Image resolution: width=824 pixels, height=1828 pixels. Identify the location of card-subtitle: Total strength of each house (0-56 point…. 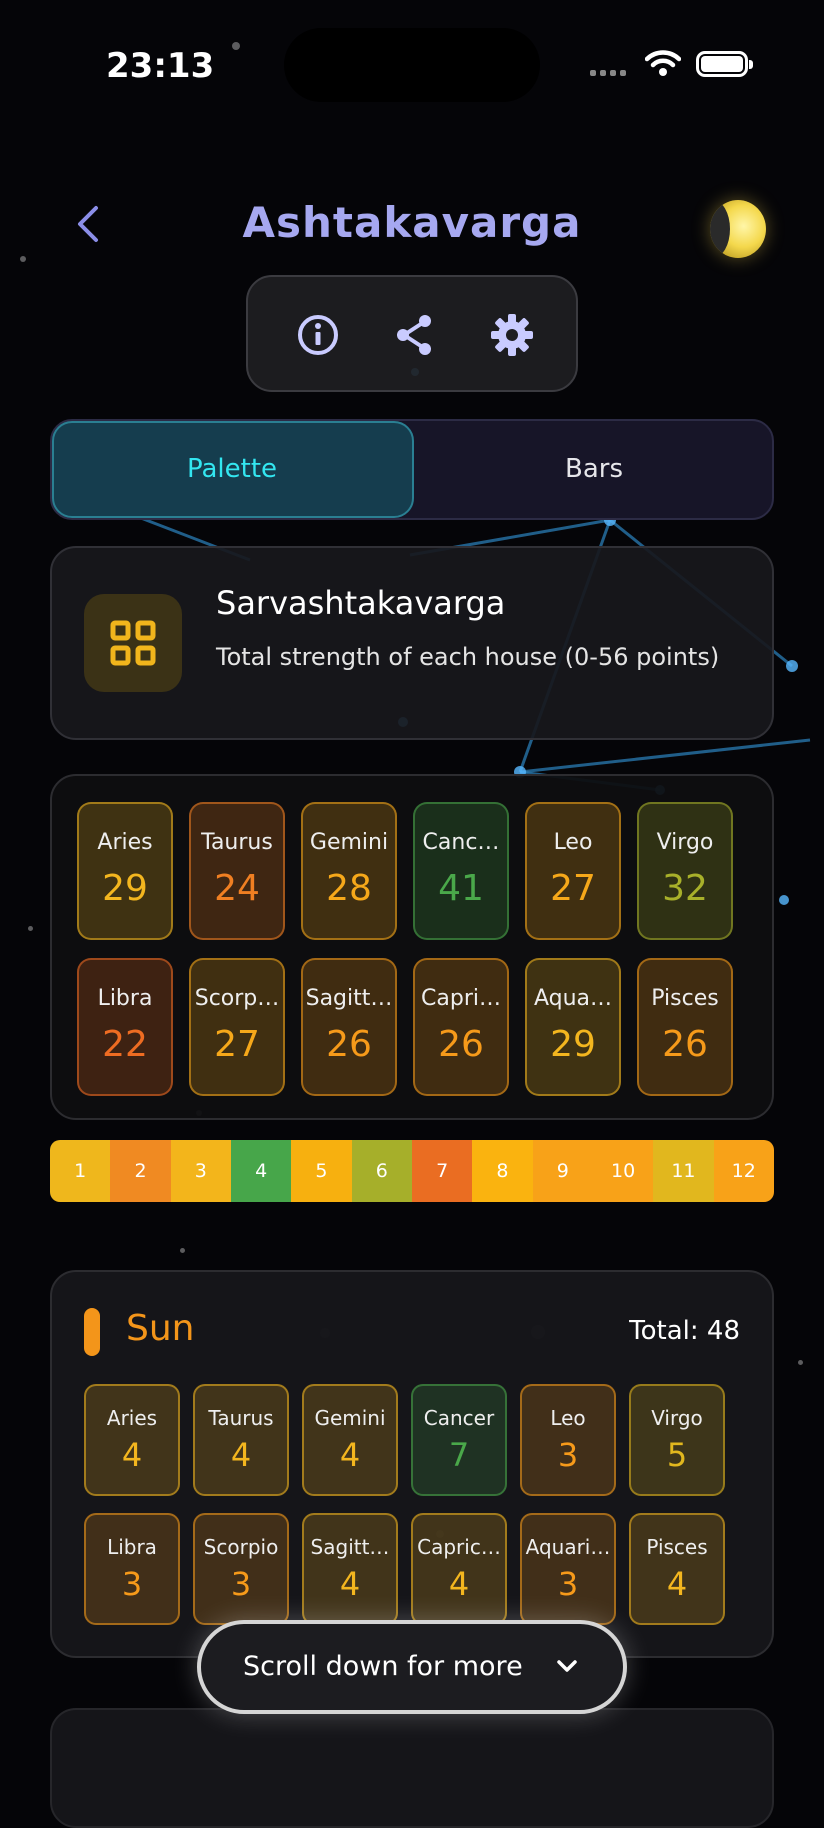
(468, 657).